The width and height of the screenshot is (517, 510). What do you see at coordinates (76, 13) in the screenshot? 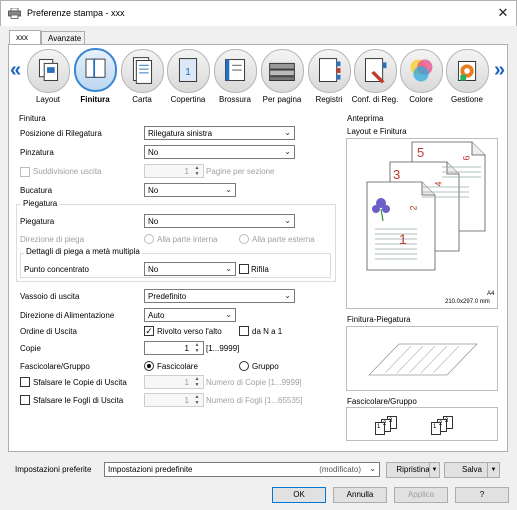
I see `window-title: Preferenze stampa - xxx` at bounding box center [76, 13].